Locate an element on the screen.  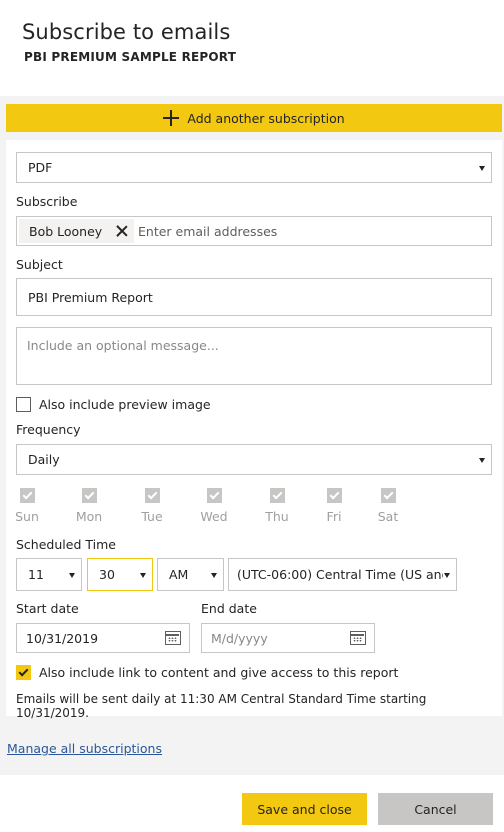
add-subscription-button: Add another subscription is located at coordinates (254, 118).